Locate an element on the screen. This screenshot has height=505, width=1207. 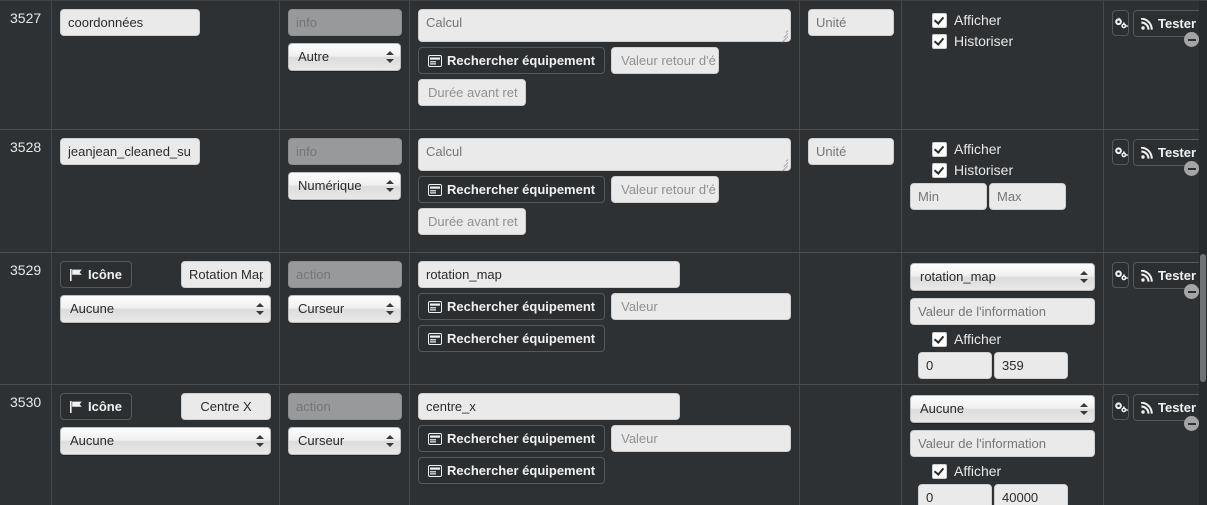
unit-select-value: Aucune is located at coordinates (92, 440).